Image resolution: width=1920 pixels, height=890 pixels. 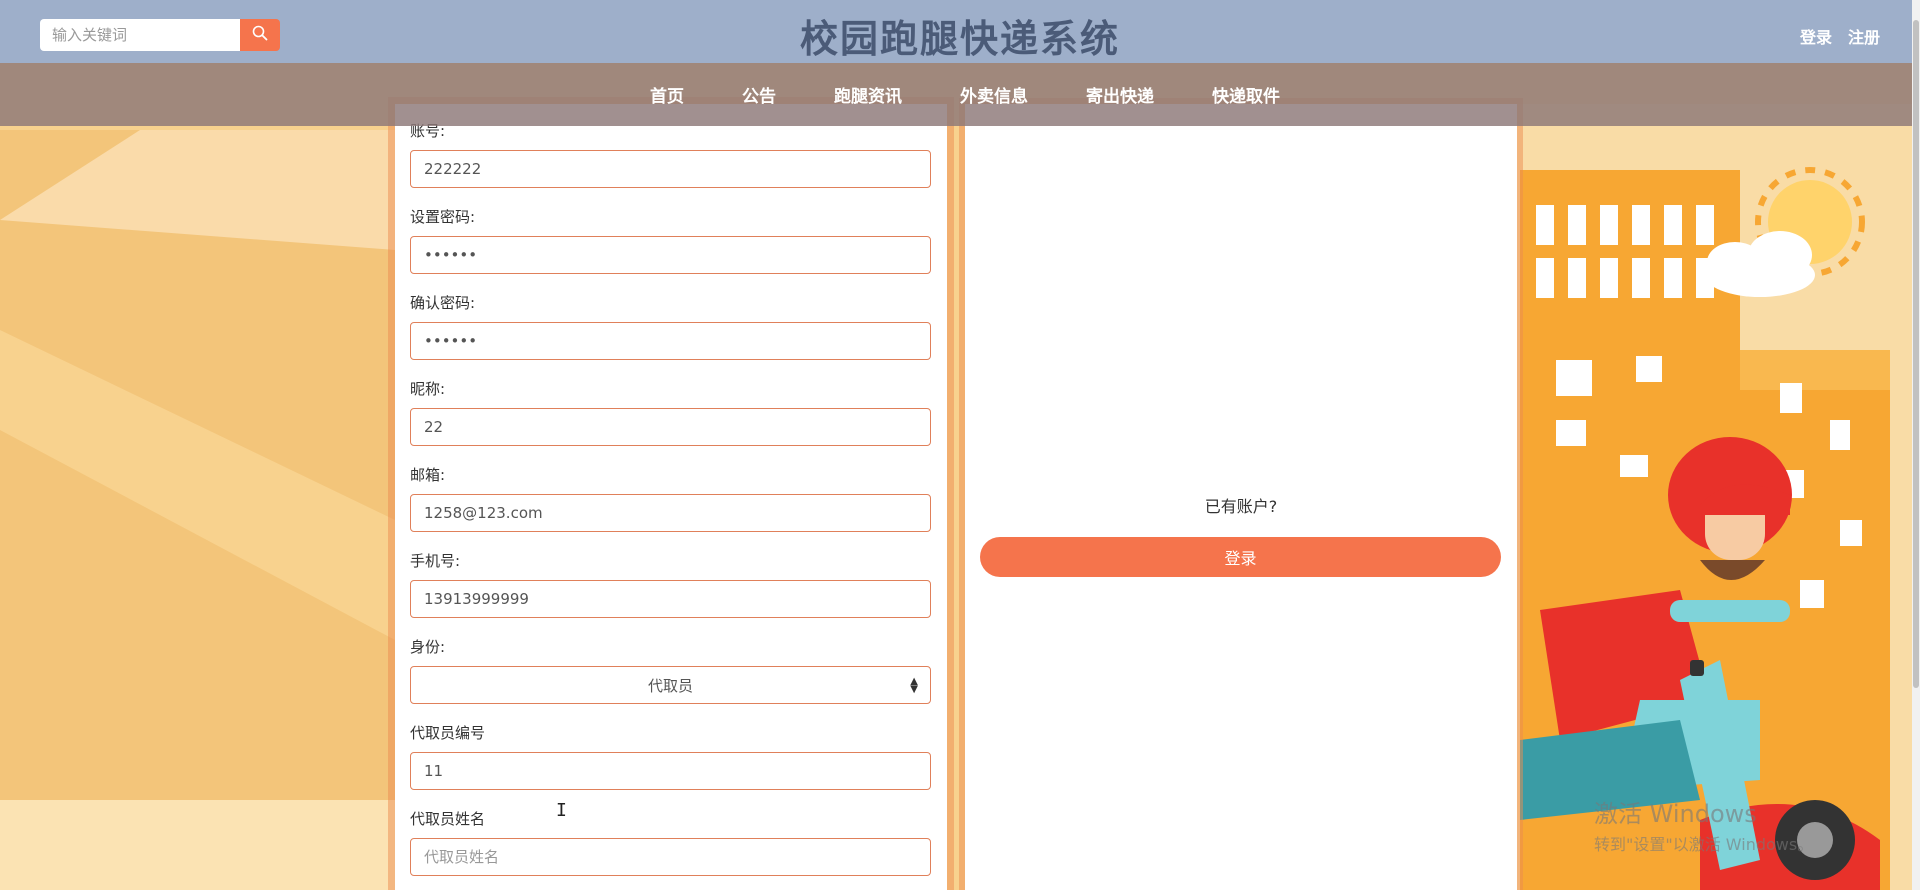 What do you see at coordinates (670, 599) in the screenshot?
I see `phone-input` at bounding box center [670, 599].